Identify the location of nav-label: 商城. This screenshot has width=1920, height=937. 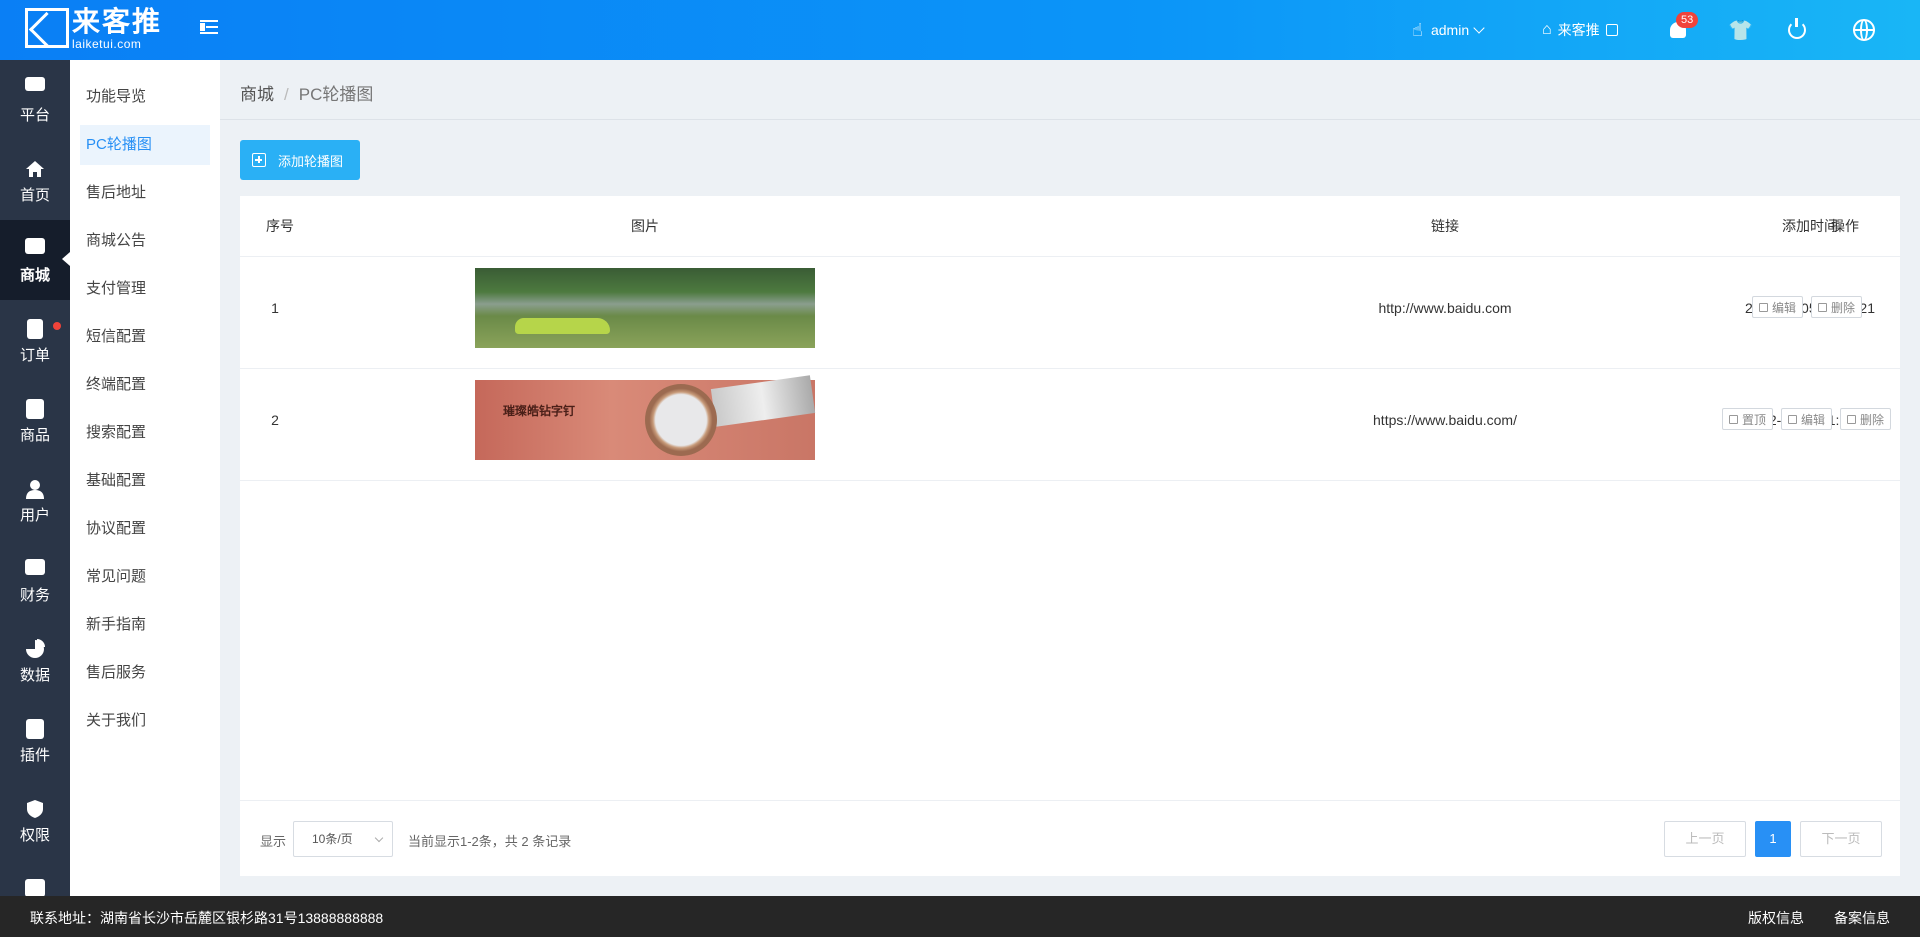
(34, 275).